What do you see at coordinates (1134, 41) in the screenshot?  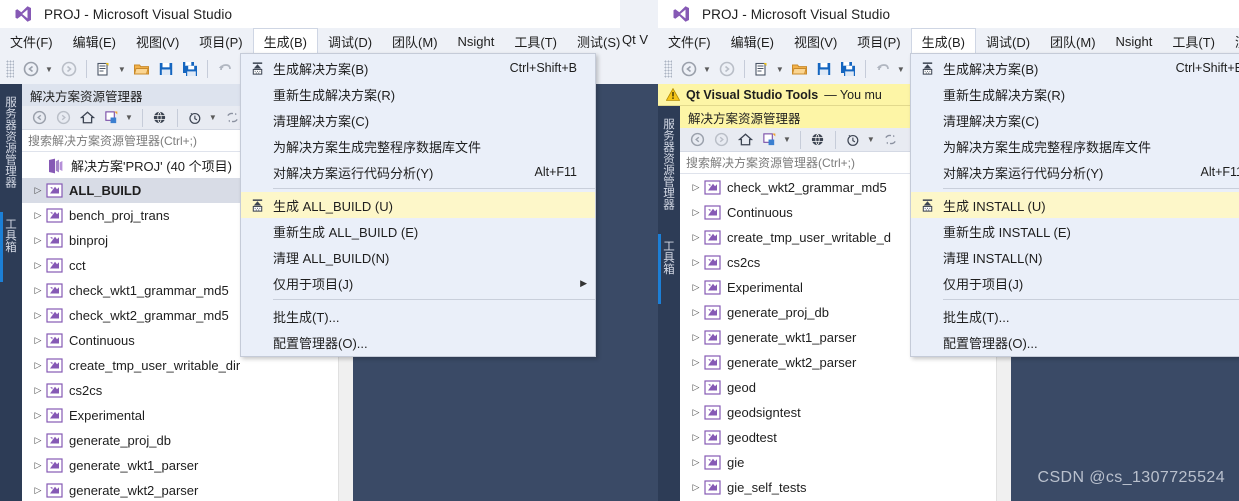 I see `menu-nsight: Nsight` at bounding box center [1134, 41].